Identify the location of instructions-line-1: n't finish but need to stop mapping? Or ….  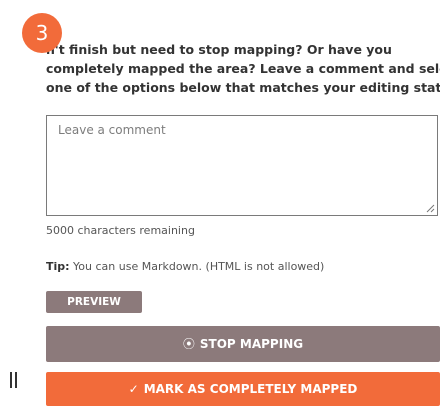
(219, 49).